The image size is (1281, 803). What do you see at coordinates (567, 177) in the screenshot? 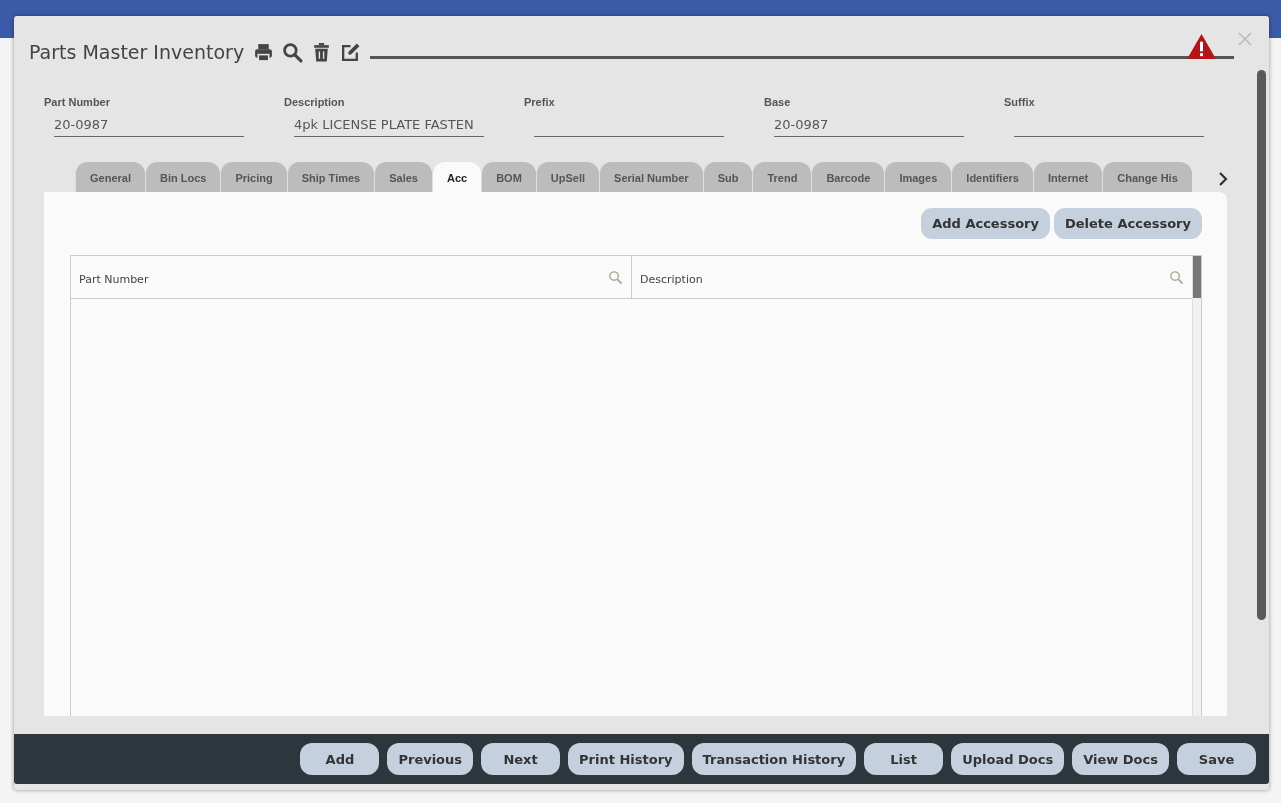
I see `tab: UpSell` at bounding box center [567, 177].